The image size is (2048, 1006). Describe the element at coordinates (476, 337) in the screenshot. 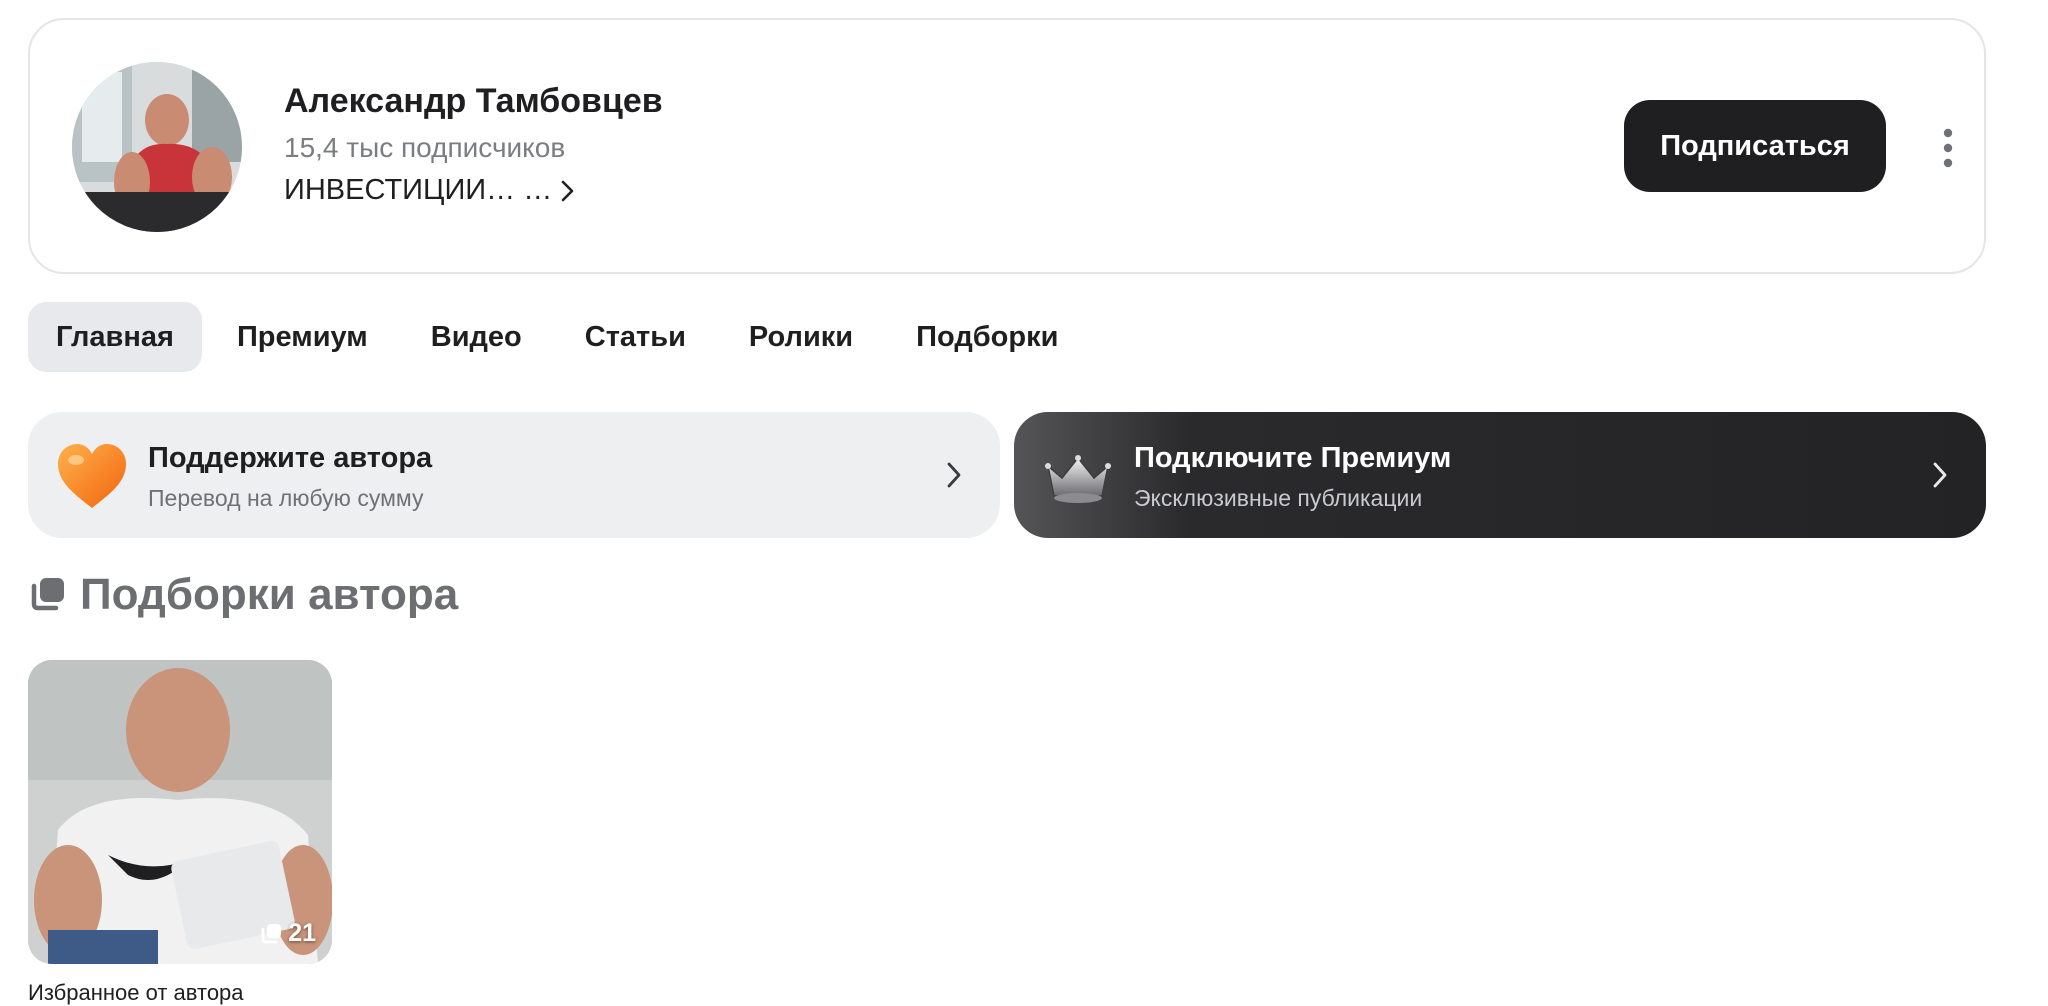

I see `tab-video: Видео` at that location.